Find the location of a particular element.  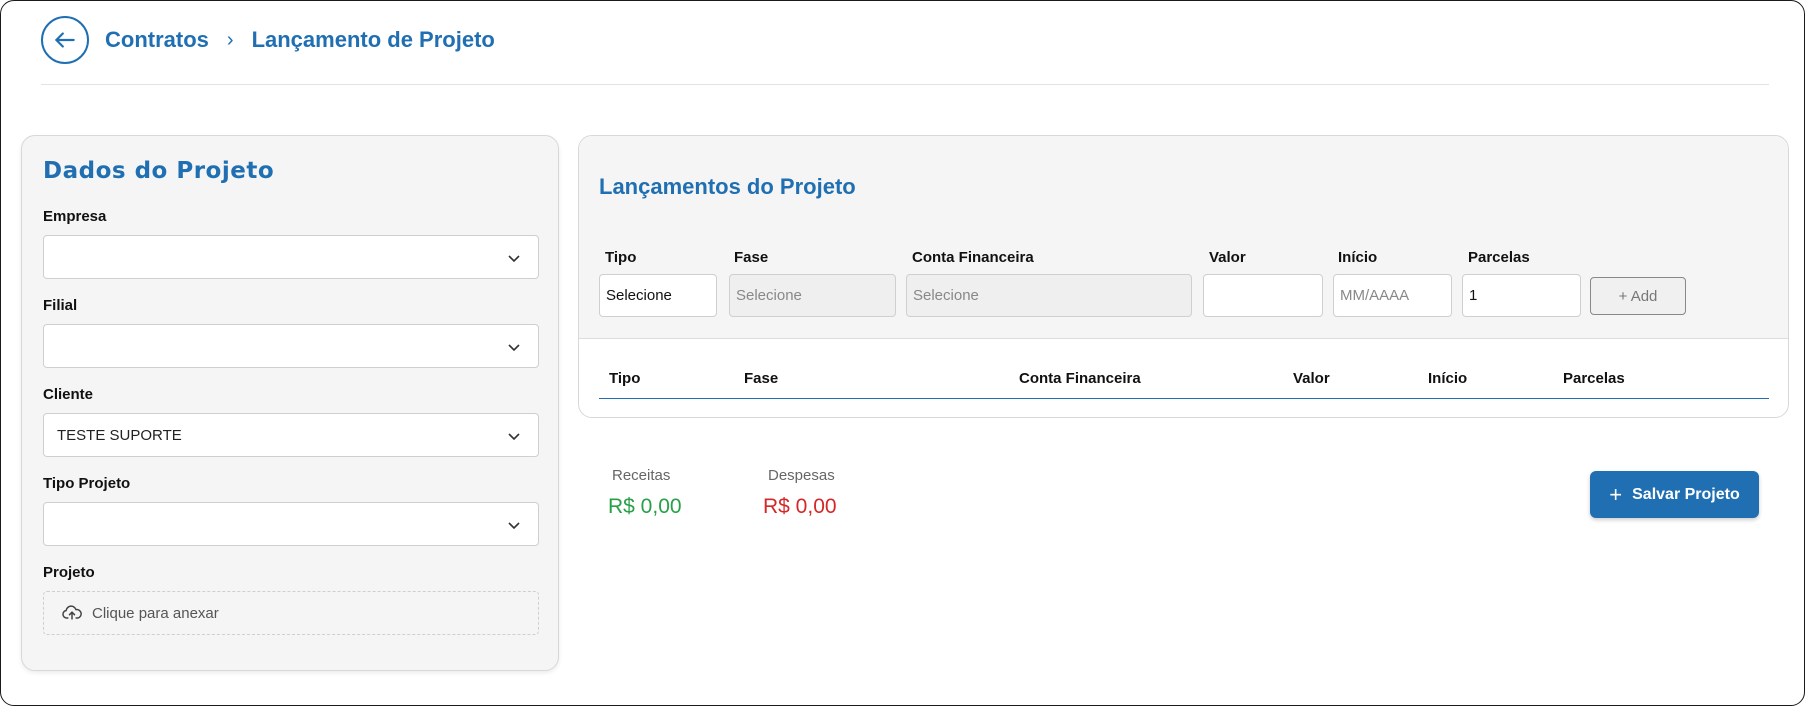

save-project-label: Salvar Projeto is located at coordinates (1686, 494).